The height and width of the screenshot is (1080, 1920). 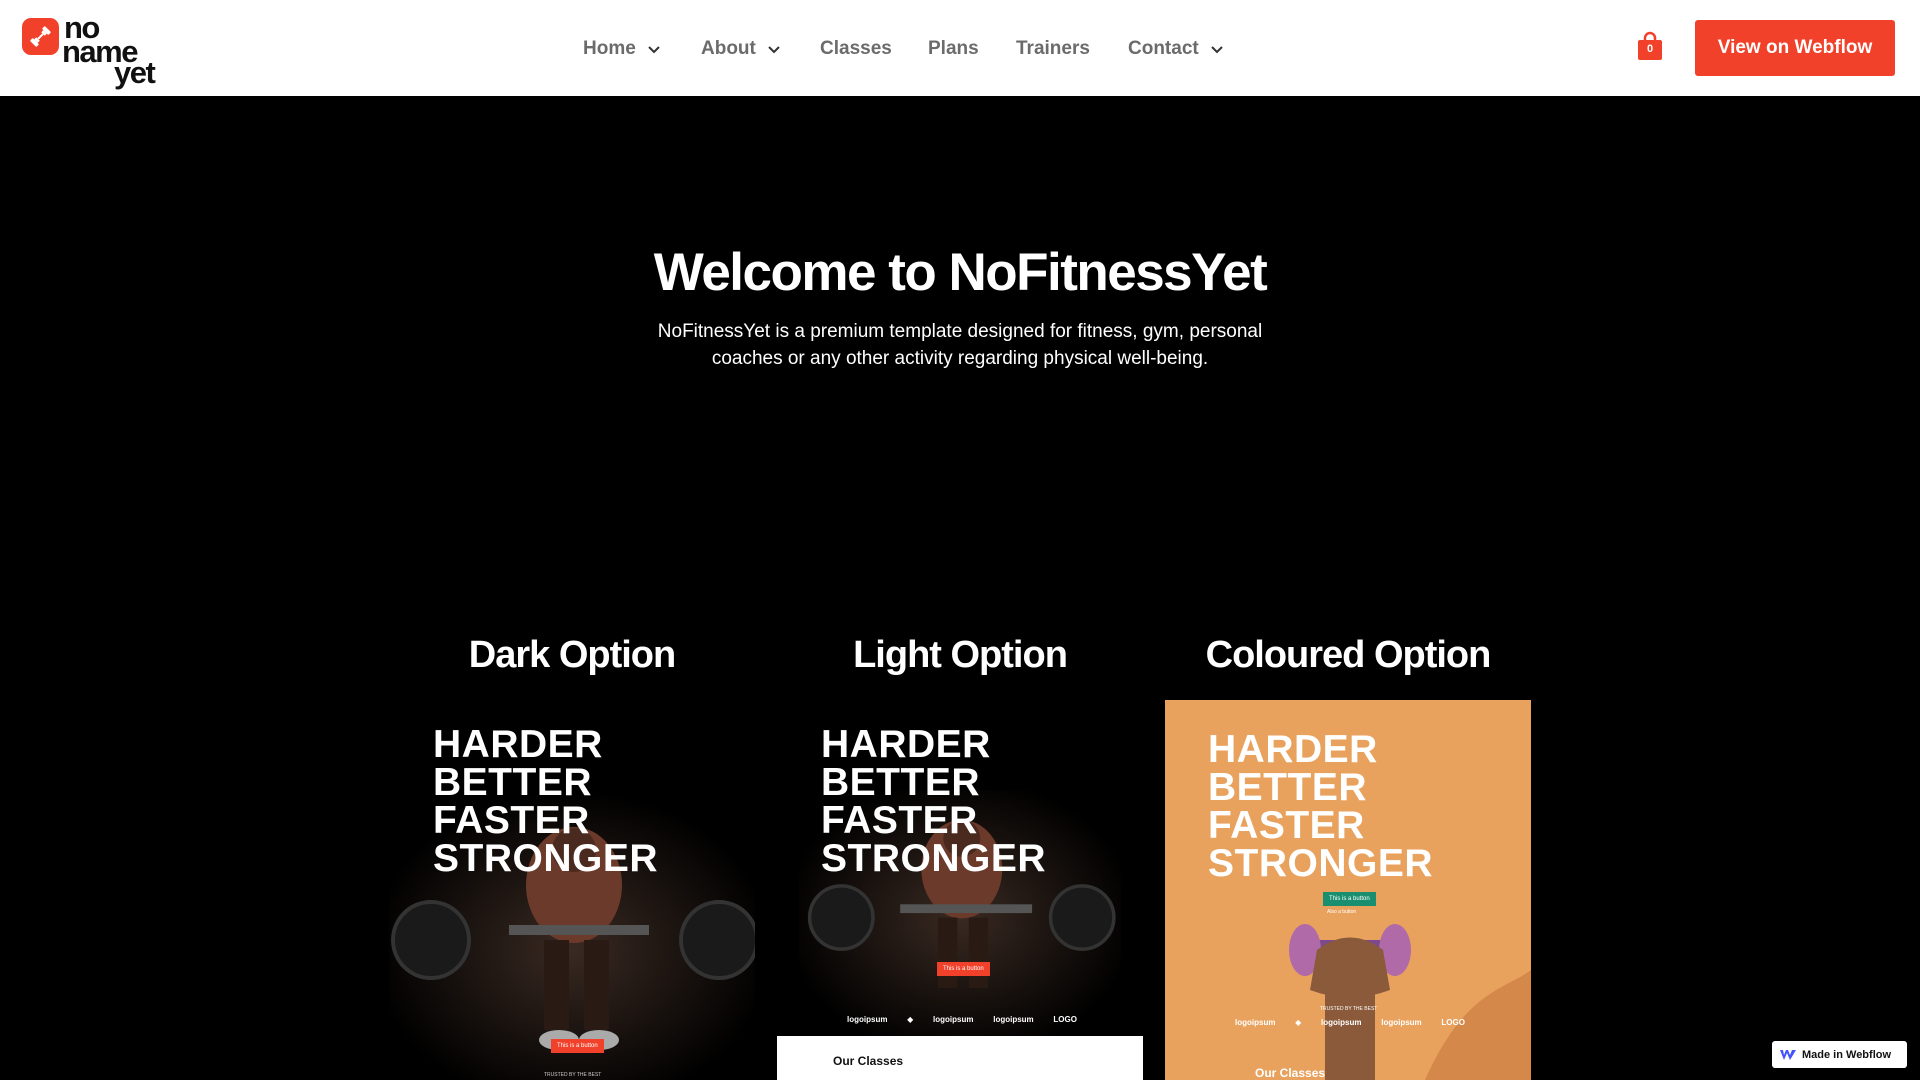 What do you see at coordinates (1163, 48) in the screenshot?
I see `nav-item-label: Contact` at bounding box center [1163, 48].